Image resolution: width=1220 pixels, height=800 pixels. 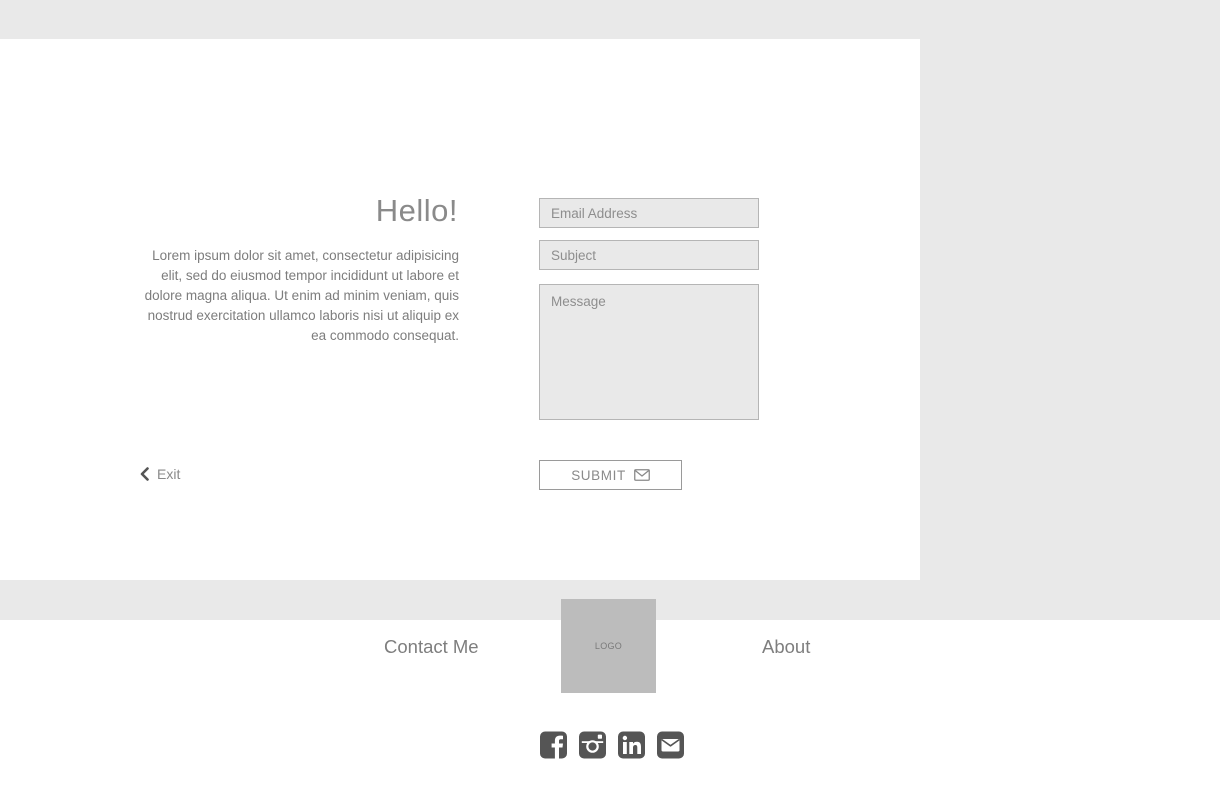 What do you see at coordinates (670, 745) in the screenshot?
I see `envelope-icon` at bounding box center [670, 745].